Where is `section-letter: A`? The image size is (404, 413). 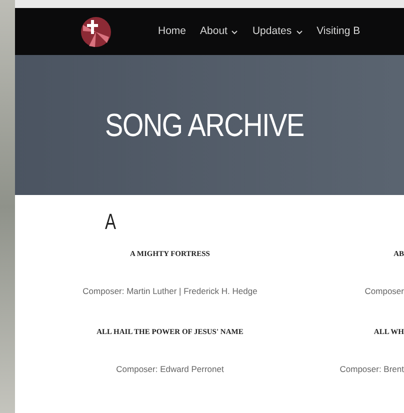 section-letter: A is located at coordinates (110, 222).